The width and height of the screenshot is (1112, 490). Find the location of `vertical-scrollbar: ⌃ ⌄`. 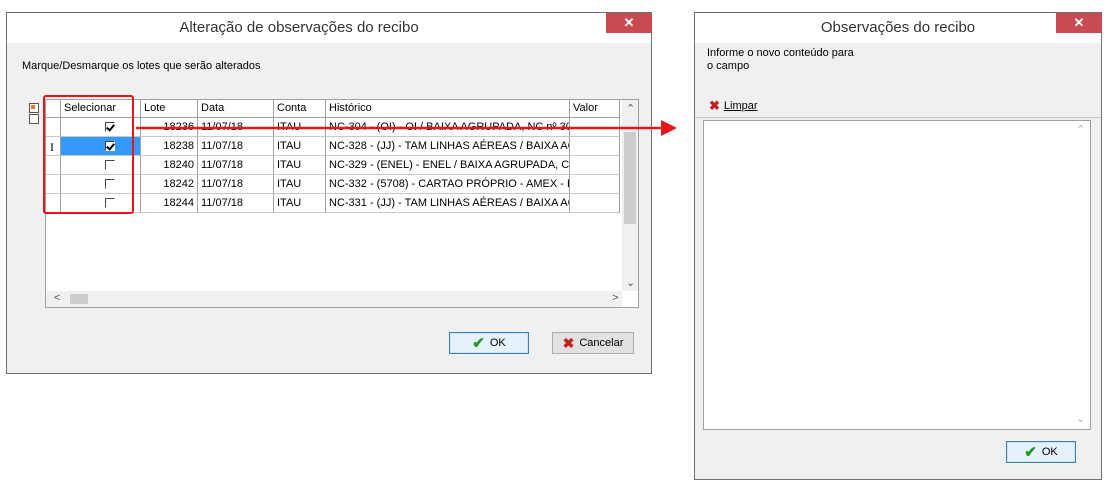

vertical-scrollbar: ⌃ ⌄ is located at coordinates (630, 195).